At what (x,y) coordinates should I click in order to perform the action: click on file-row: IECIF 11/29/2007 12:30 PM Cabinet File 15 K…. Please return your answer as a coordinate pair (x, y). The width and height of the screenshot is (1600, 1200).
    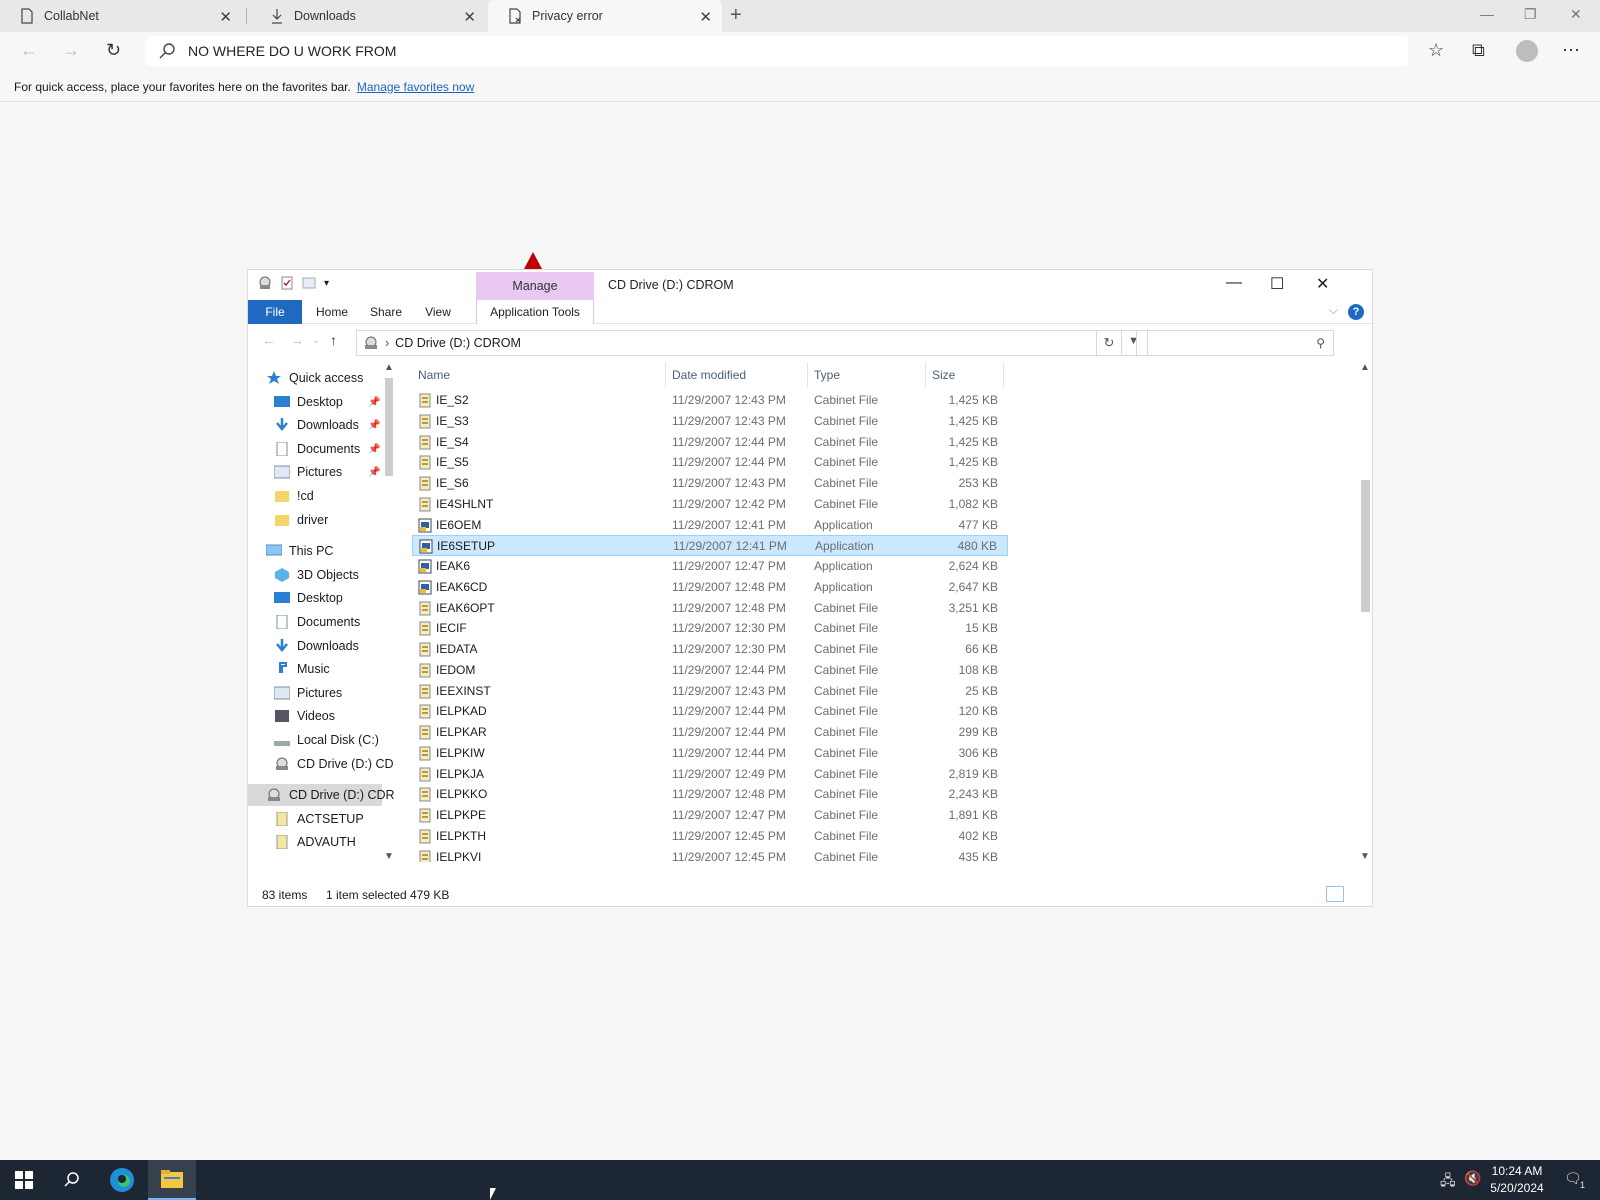
    Looking at the image, I should click on (710, 628).